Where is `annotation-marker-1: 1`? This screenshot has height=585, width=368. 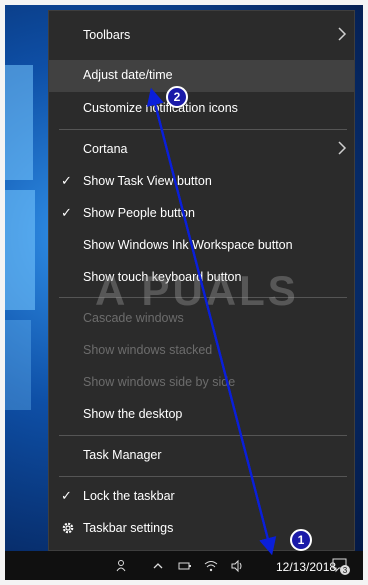 annotation-marker-1: 1 is located at coordinates (301, 540).